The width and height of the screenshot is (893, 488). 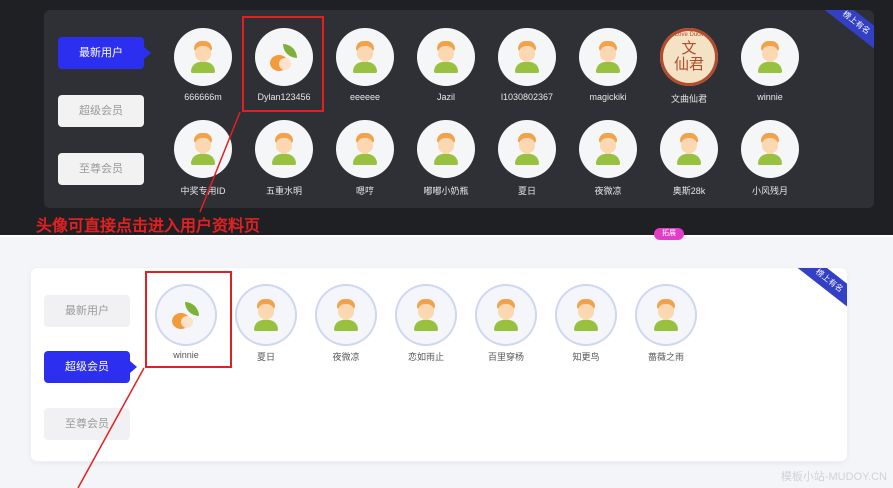 I want to click on highlight-box-top, so click(x=283, y=64).